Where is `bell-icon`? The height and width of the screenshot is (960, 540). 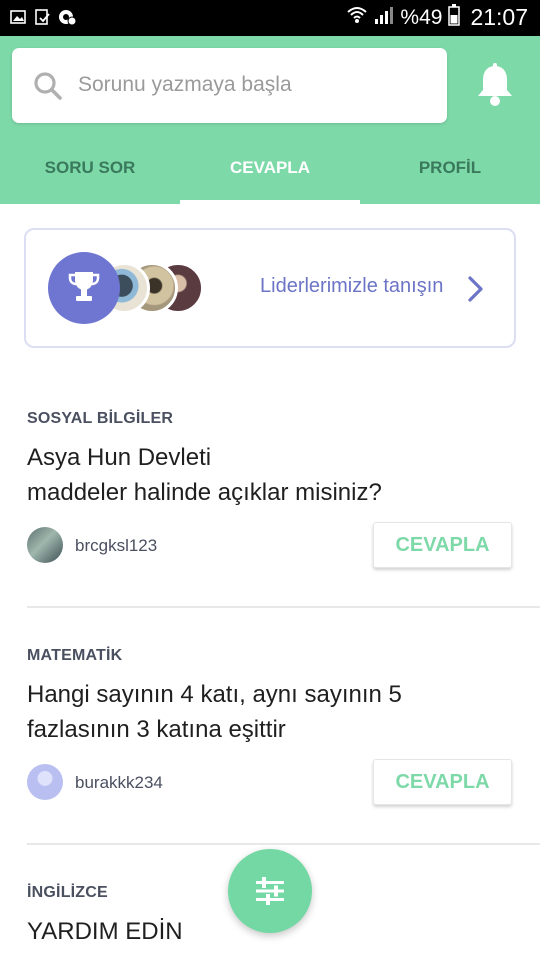
bell-icon is located at coordinates (495, 85).